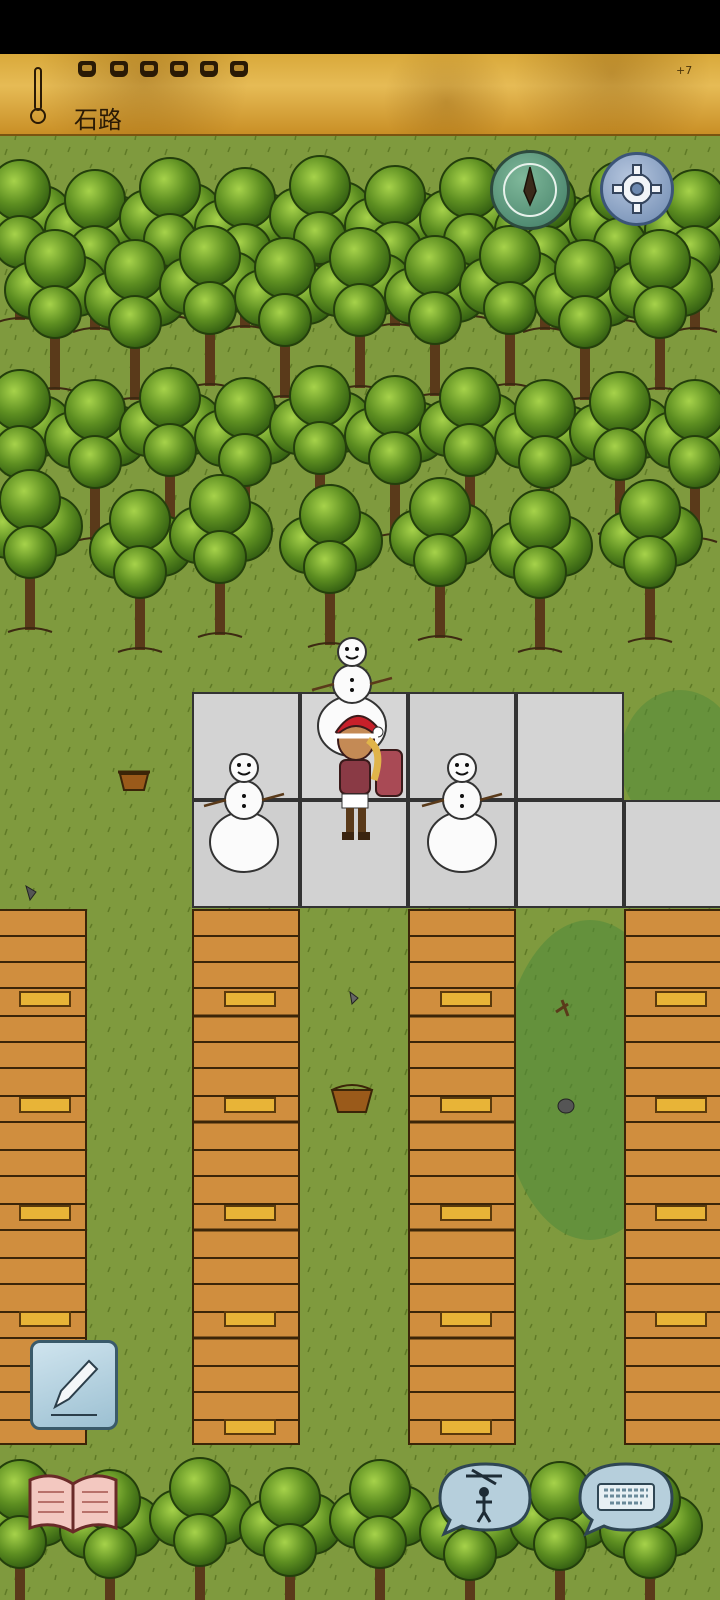  I want to click on note-pencil-button, so click(74, 1385).